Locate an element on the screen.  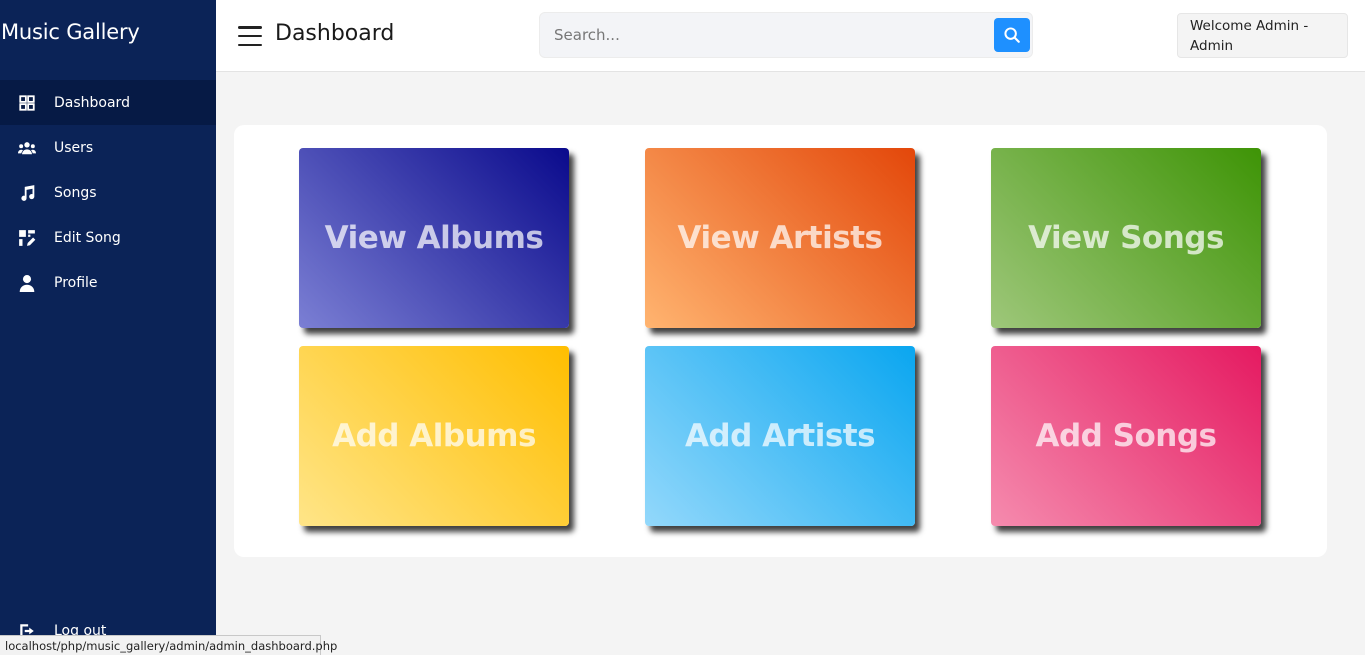
card-label: View Songs is located at coordinates (1126, 238).